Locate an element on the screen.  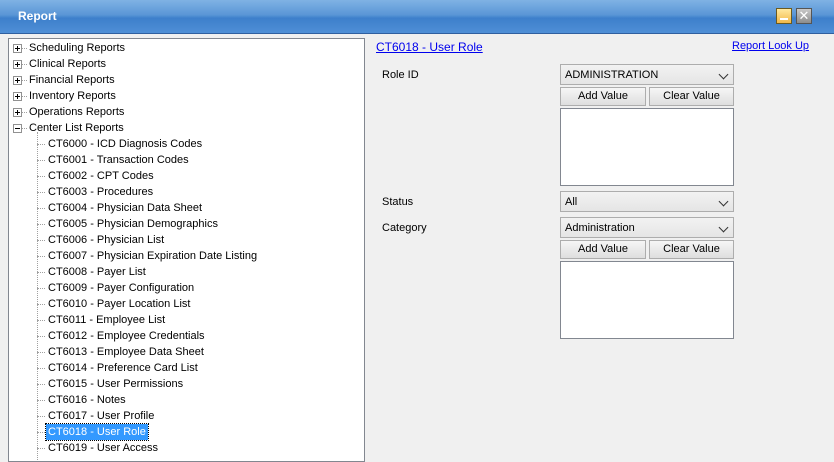
tree-report-item: CT6018 - User Role is located at coordinates (186, 432).